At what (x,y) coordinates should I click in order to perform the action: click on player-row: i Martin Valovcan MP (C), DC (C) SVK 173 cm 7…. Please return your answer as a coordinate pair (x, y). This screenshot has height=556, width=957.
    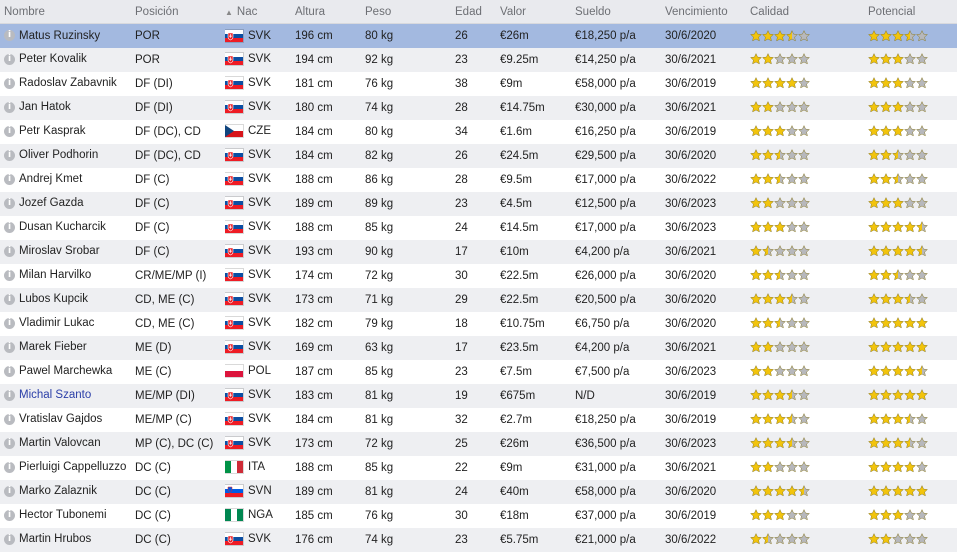
    Looking at the image, I should click on (478, 443).